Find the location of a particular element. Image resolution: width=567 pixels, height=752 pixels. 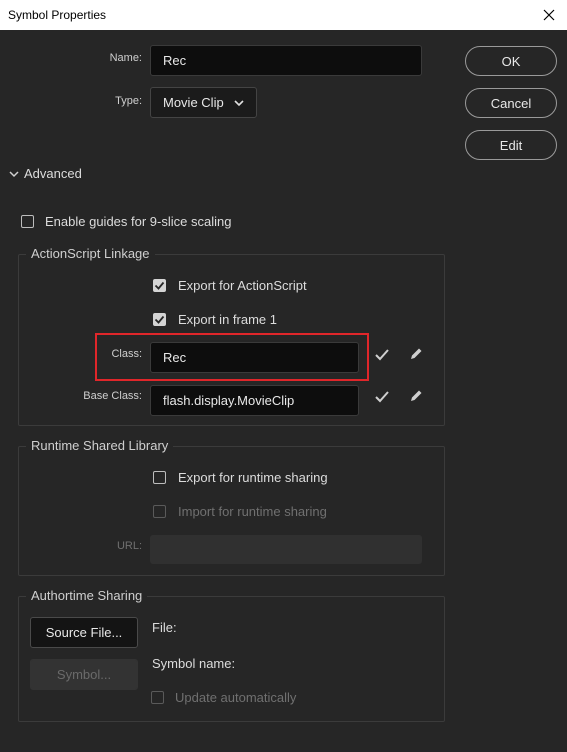

class-value: Rec is located at coordinates (175, 357).